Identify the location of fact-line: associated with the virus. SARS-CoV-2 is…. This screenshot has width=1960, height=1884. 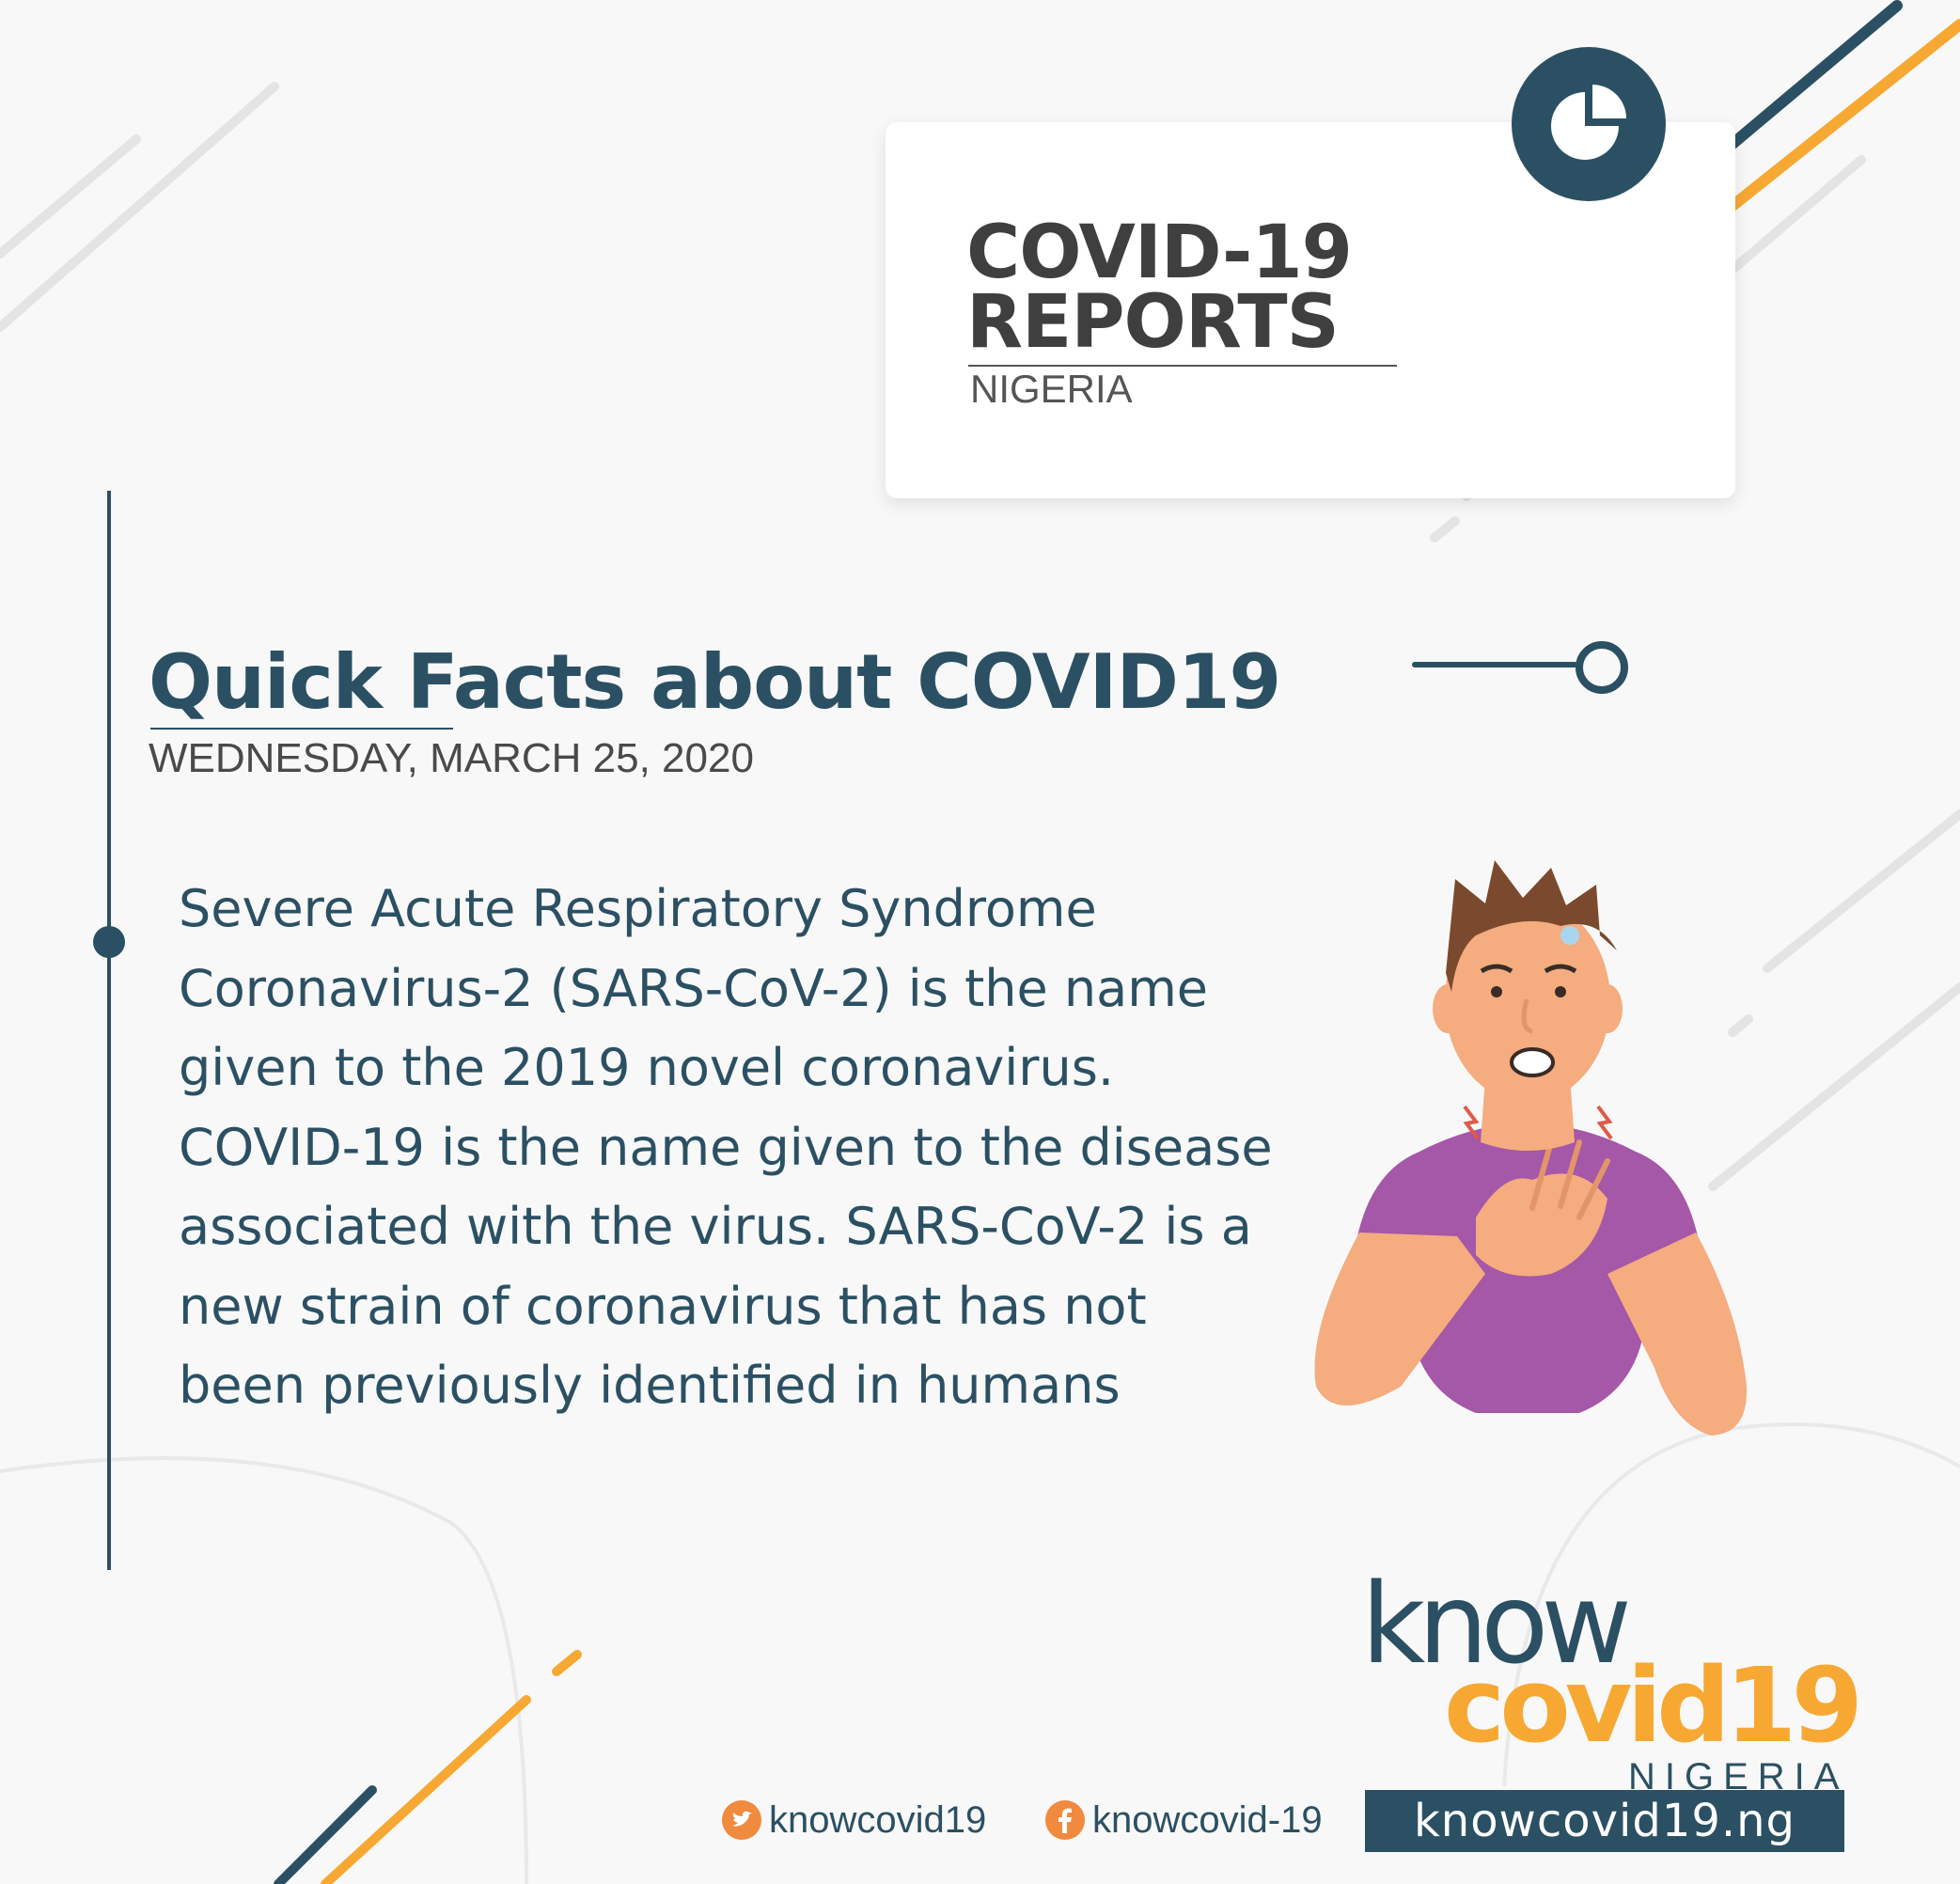
(715, 1226).